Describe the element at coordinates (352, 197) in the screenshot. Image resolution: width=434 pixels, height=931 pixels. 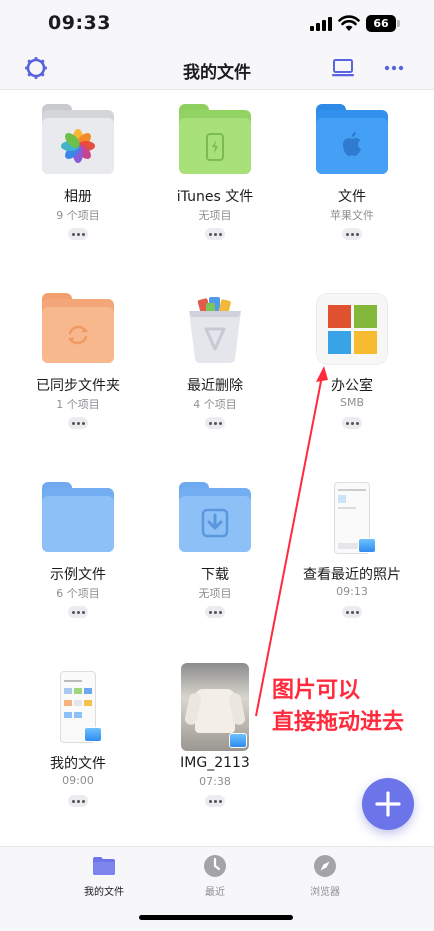
I see `item-title: 文件` at that location.